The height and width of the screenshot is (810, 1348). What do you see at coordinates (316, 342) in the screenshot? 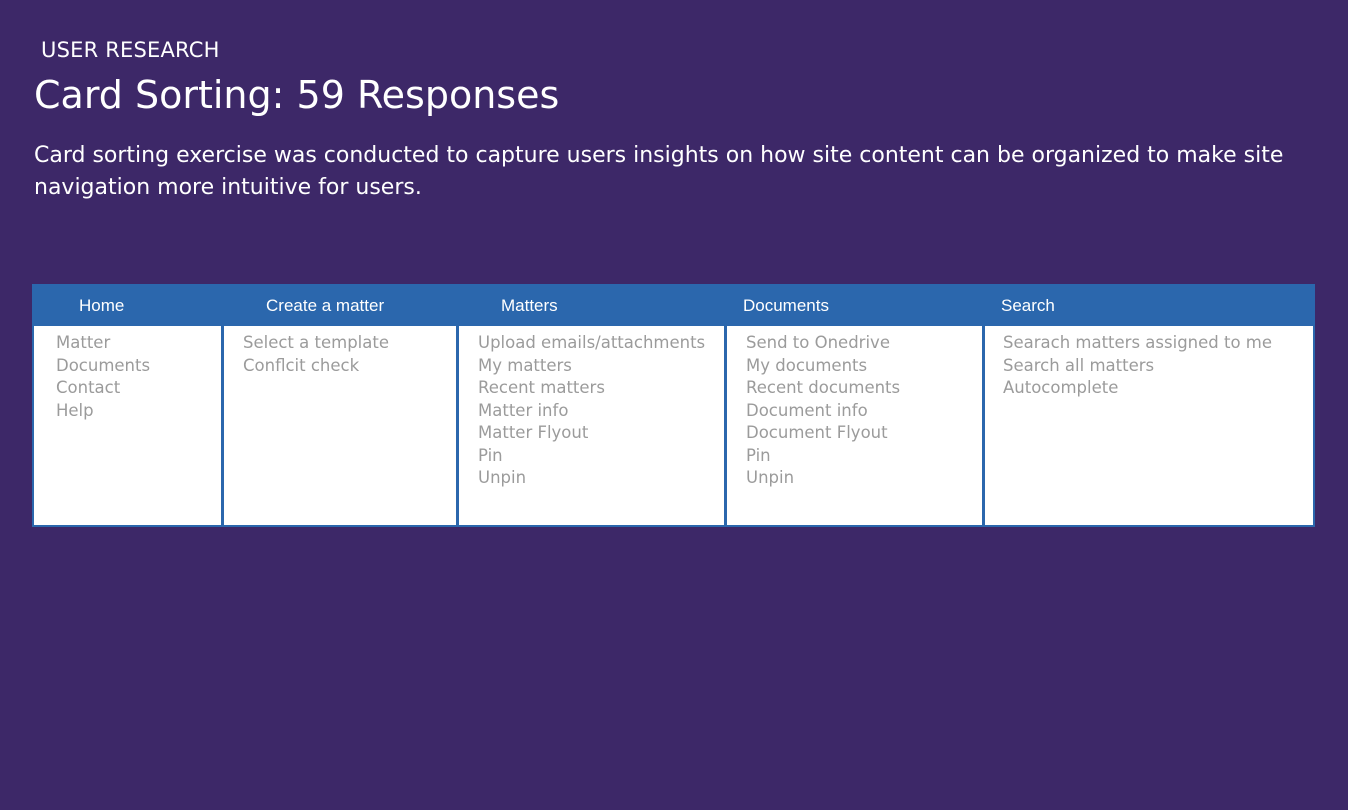
I see `card-item: Select a template` at bounding box center [316, 342].